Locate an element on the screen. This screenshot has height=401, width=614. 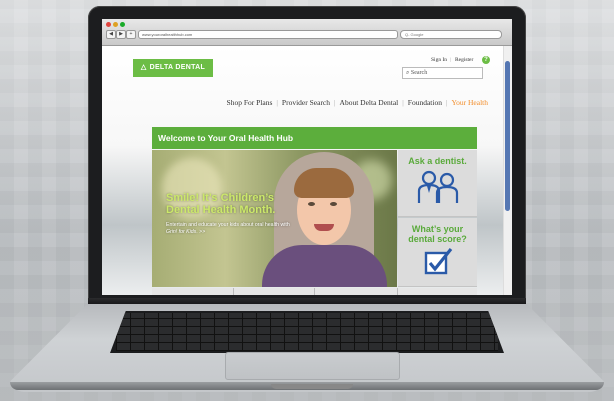
nav-foundation: Foundation is located at coordinates (425, 102).